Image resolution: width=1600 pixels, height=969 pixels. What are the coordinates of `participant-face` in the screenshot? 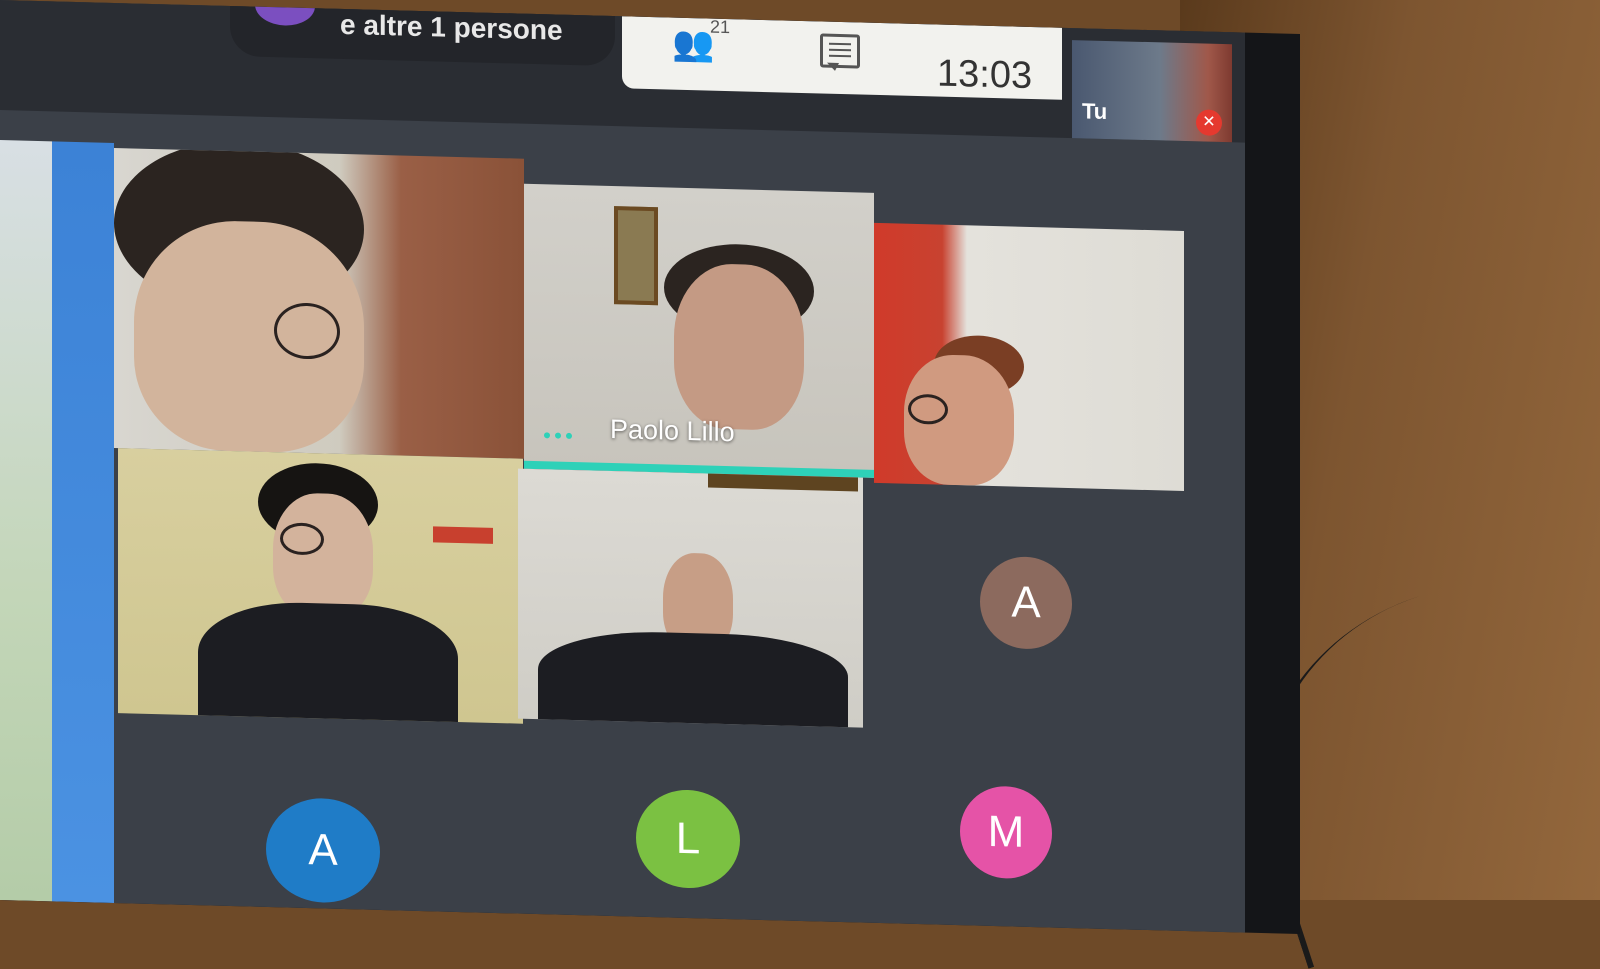 It's located at (323, 556).